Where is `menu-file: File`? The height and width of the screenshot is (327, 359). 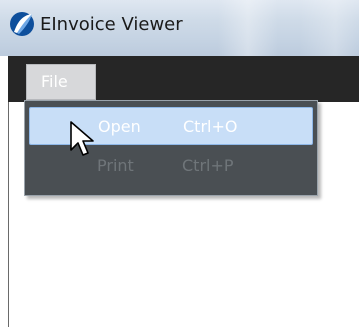
menu-file: File is located at coordinates (61, 82).